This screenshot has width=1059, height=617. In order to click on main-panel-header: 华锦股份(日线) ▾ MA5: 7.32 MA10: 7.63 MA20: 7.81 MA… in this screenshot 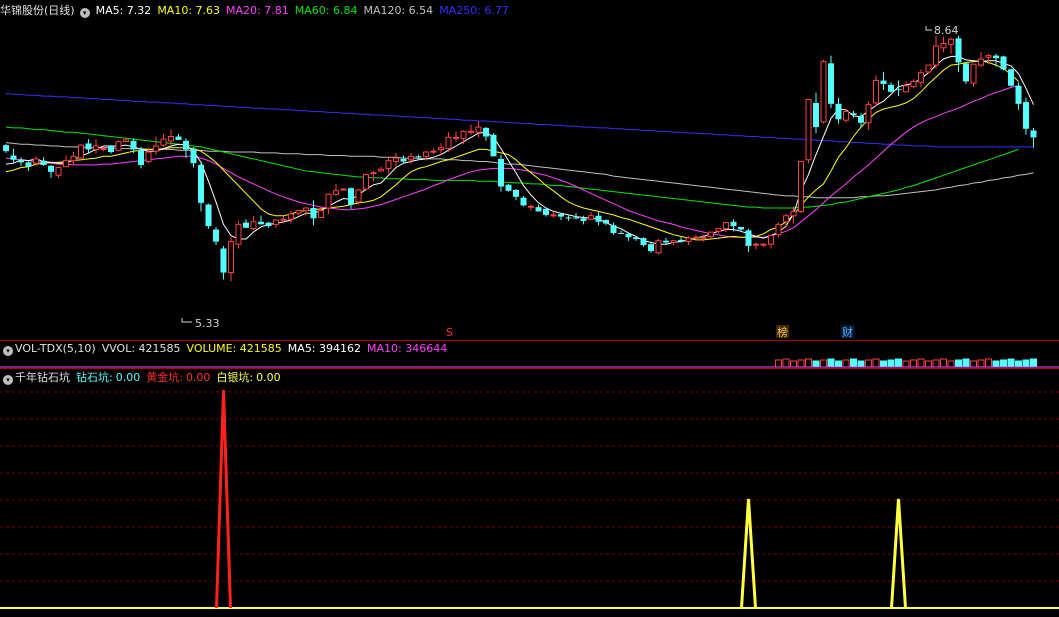, I will do `click(257, 11)`.